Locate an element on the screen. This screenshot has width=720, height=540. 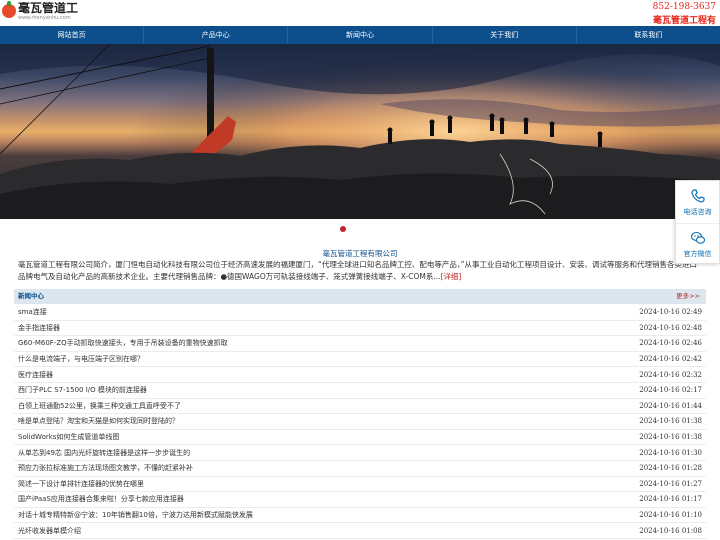
news-item-title: 西门子PLC S7-1500 I/O 模块的前连接器 is located at coordinates (80, 390).